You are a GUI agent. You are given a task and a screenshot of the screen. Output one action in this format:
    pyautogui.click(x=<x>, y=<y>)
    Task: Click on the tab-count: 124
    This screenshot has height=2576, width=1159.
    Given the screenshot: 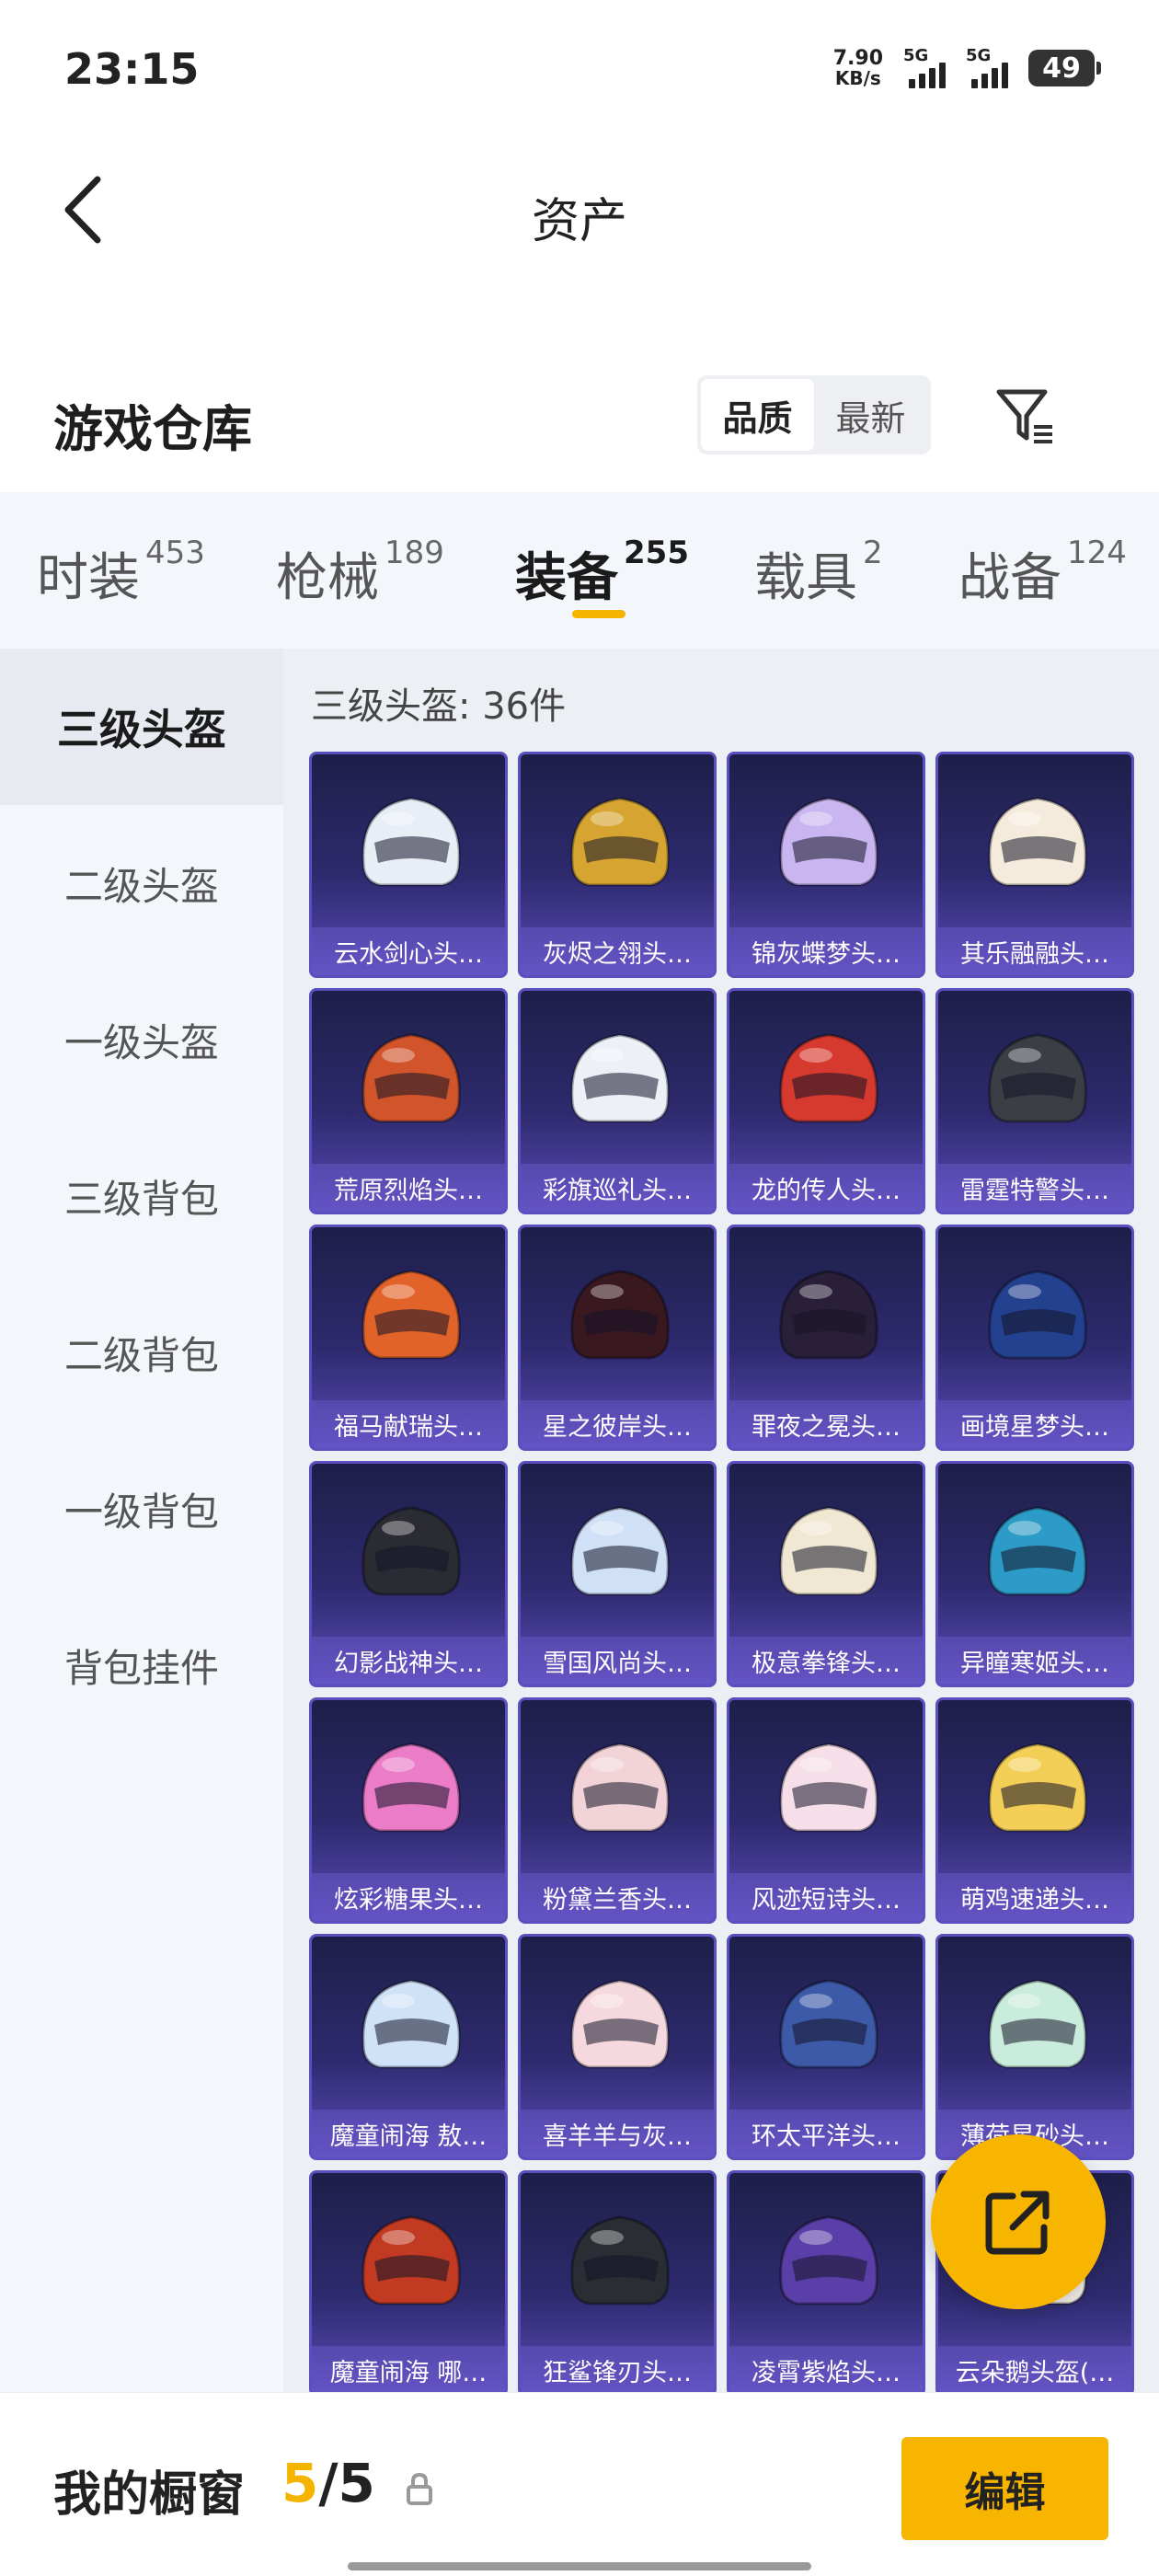 What is the action you would take?
    pyautogui.click(x=1097, y=553)
    